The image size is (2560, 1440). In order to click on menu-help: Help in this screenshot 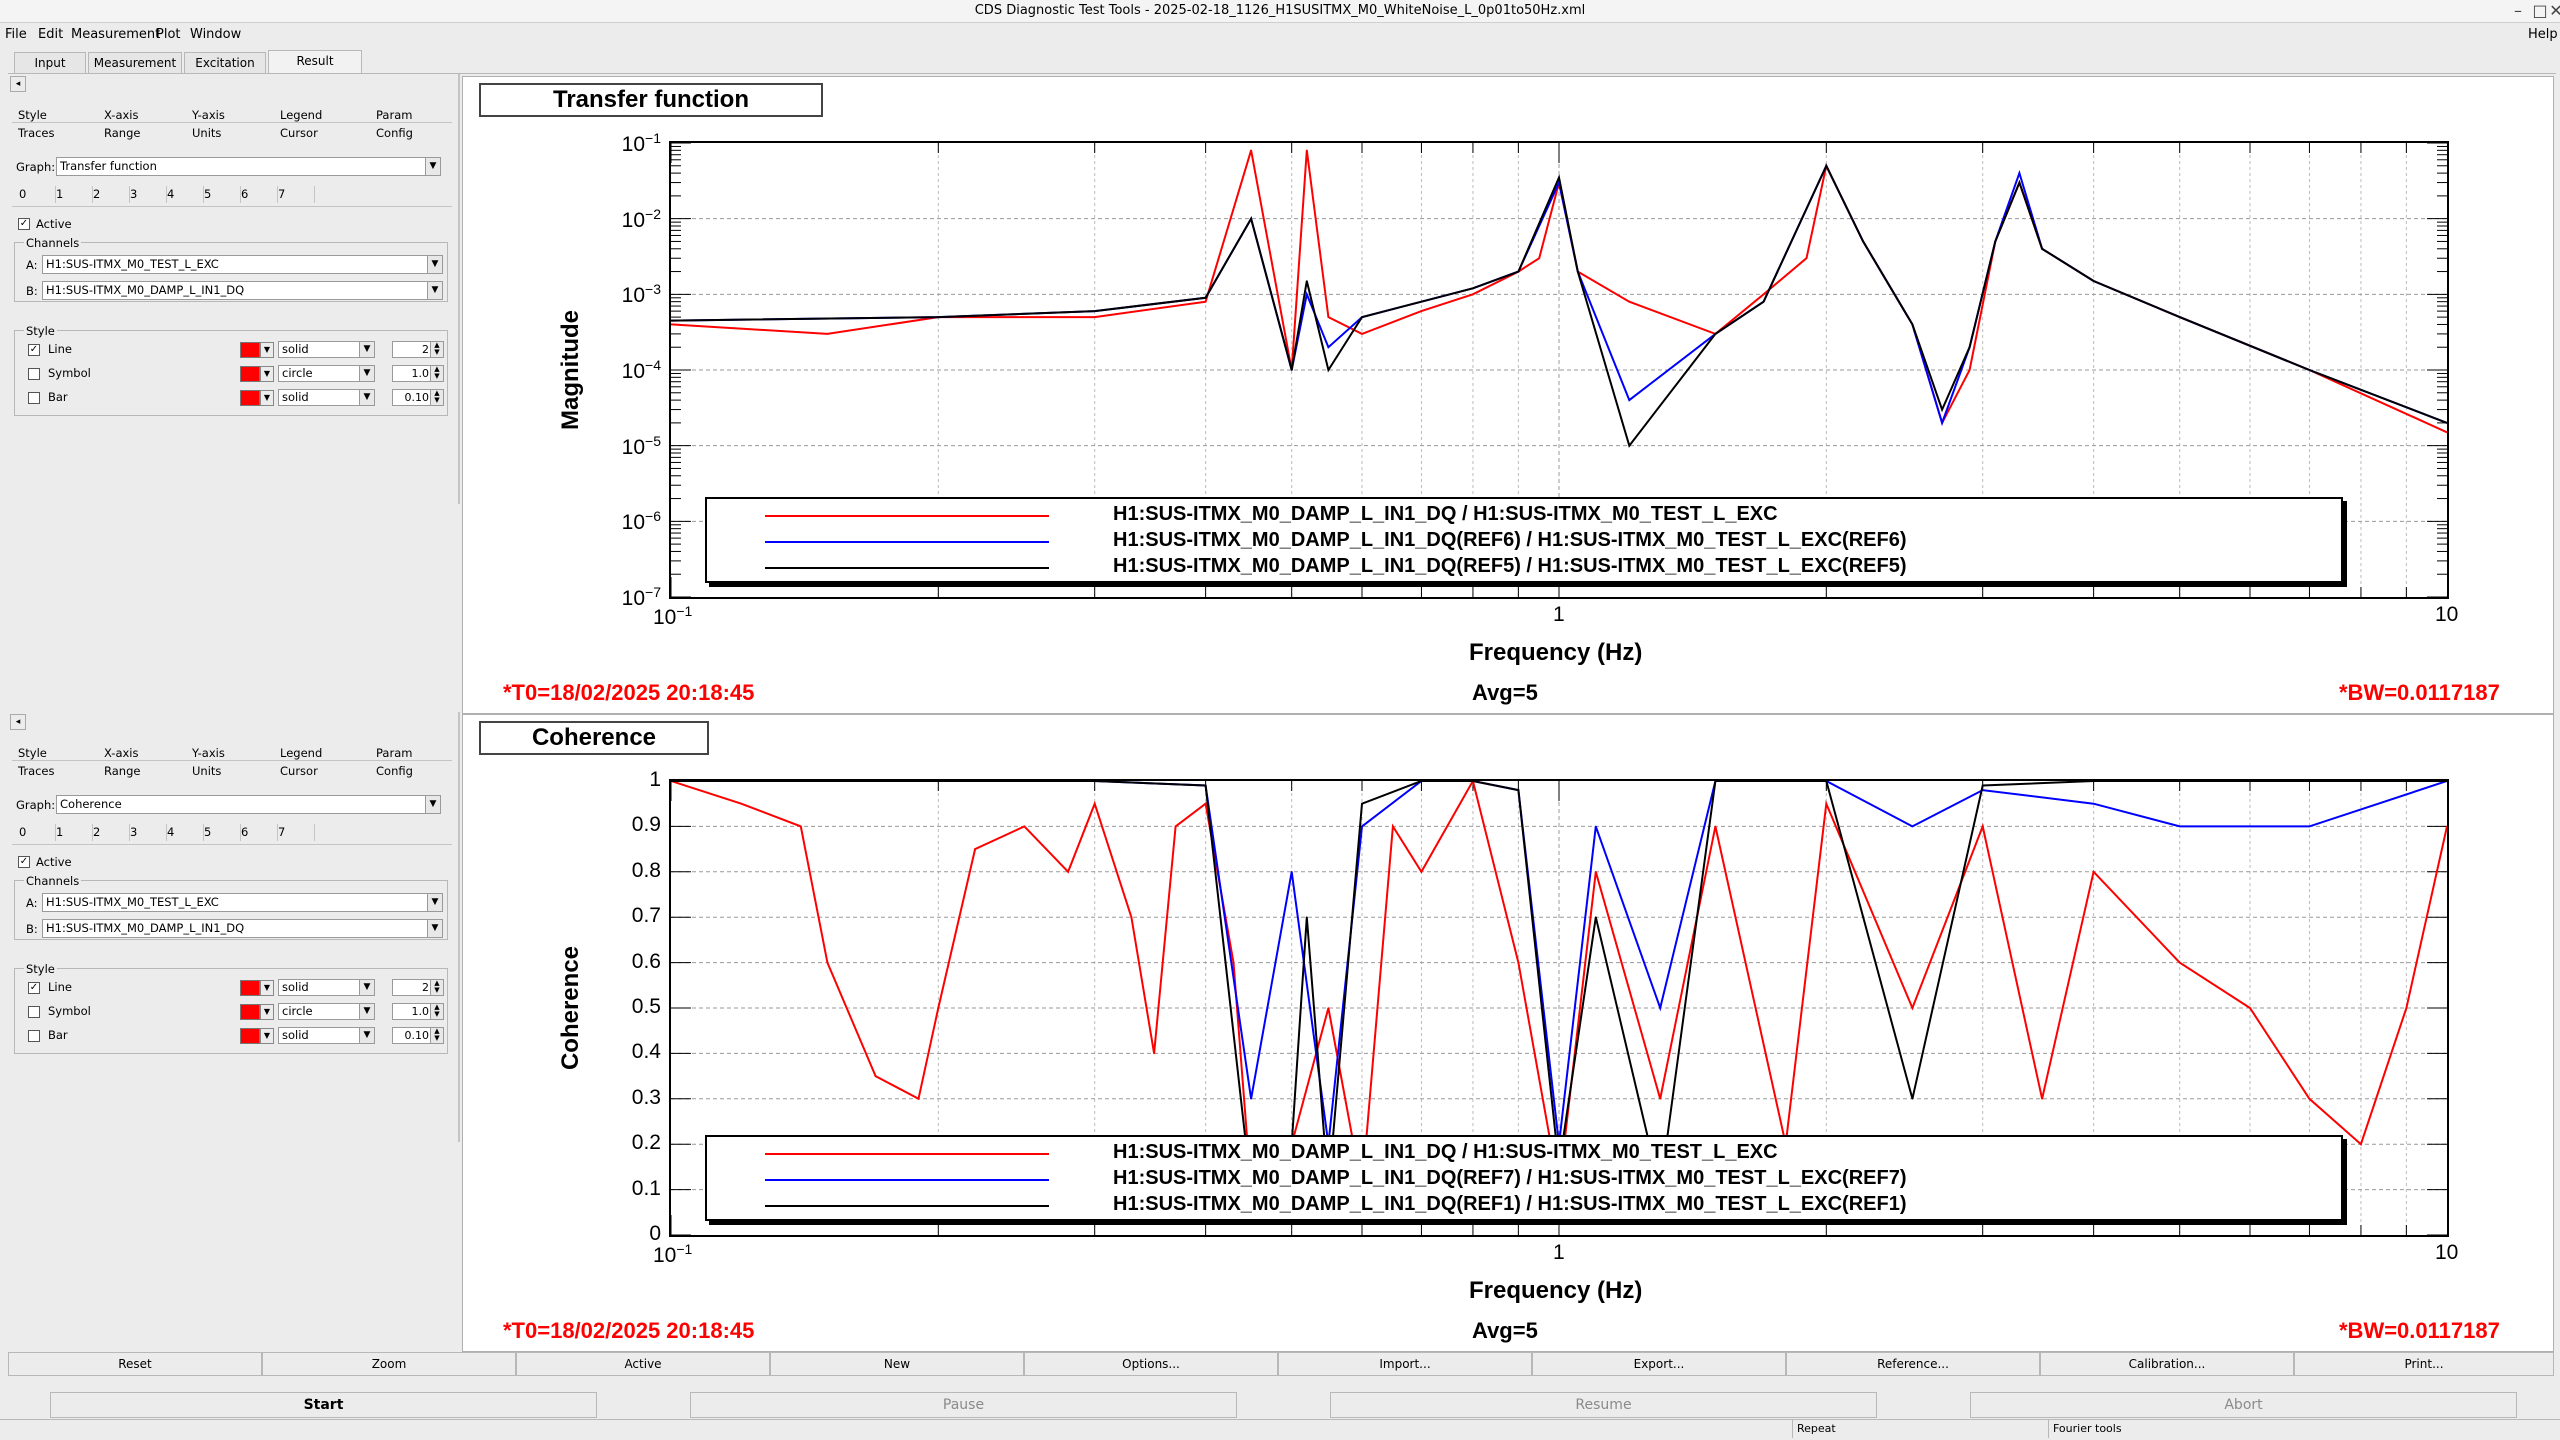, I will do `click(2543, 34)`.